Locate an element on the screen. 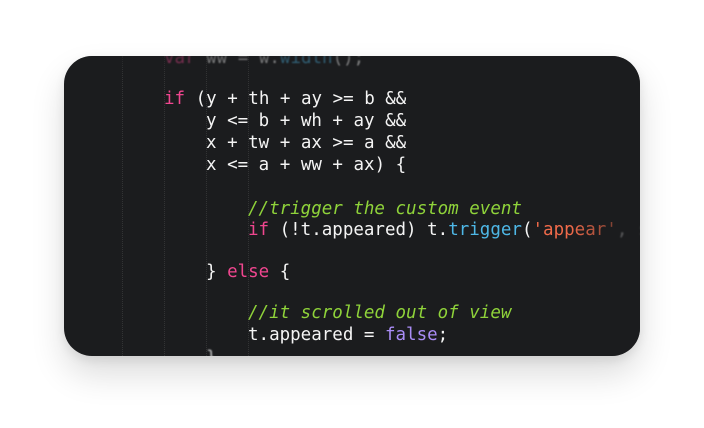 The height and width of the screenshot is (428, 704). code-text: (!t.appeared) t. is located at coordinates (359, 230).